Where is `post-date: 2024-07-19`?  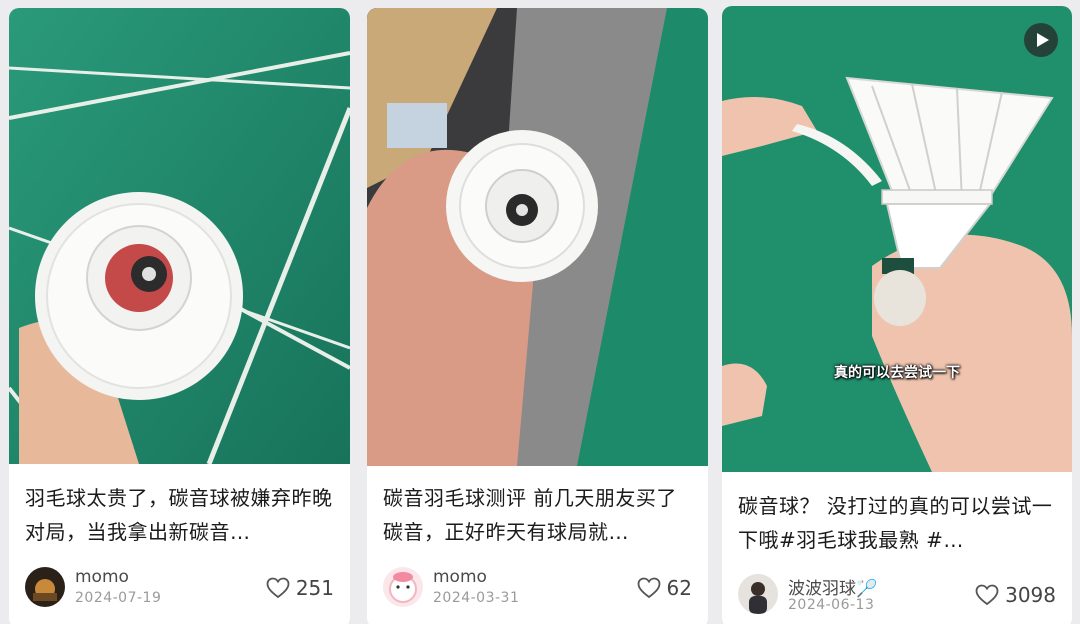 post-date: 2024-07-19 is located at coordinates (118, 598).